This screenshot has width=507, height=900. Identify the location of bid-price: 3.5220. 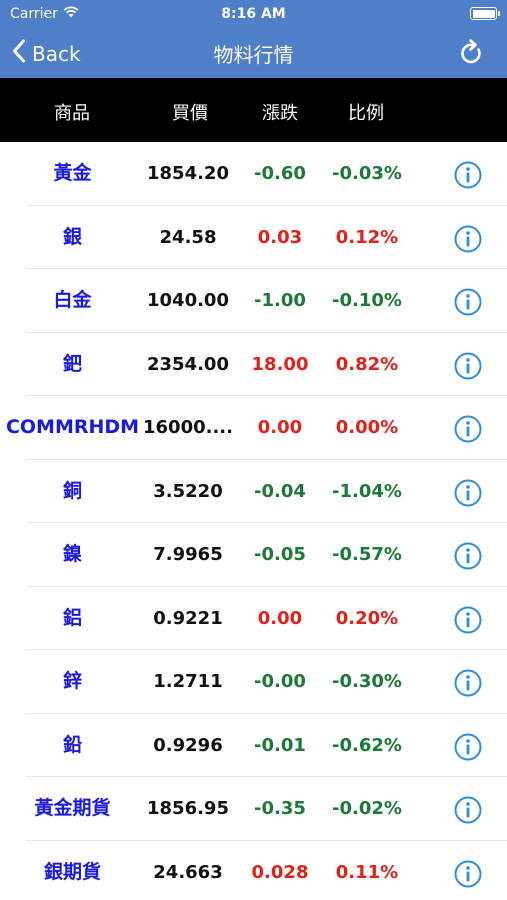
(188, 491).